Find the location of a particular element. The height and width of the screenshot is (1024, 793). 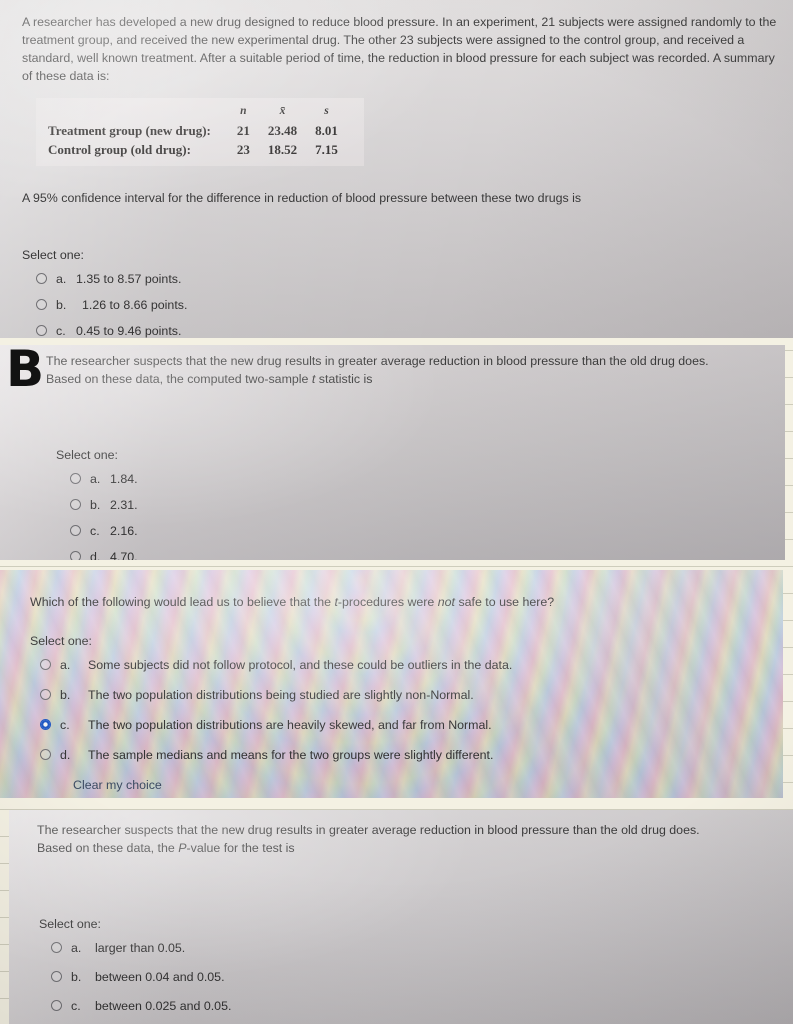

q3-stem-c: safe to use here? is located at coordinates (505, 602).